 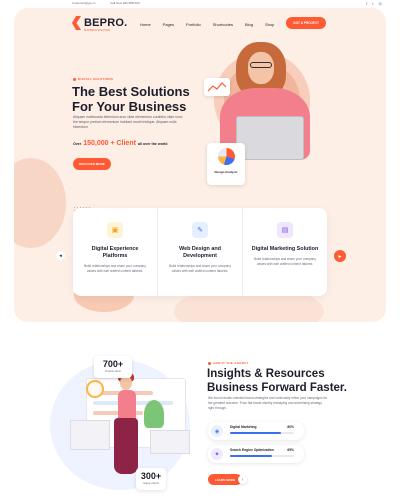 I want to click on skill-name: Search Engine Optimization, so click(x=252, y=450).